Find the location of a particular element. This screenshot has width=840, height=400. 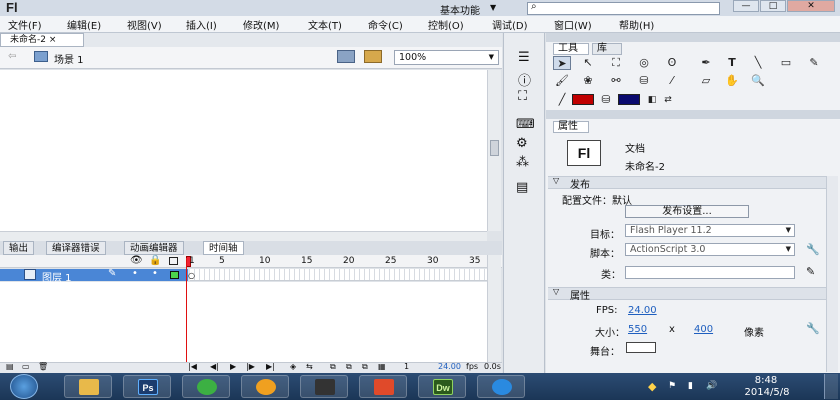

timeline-scrollbar is located at coordinates (494, 308).